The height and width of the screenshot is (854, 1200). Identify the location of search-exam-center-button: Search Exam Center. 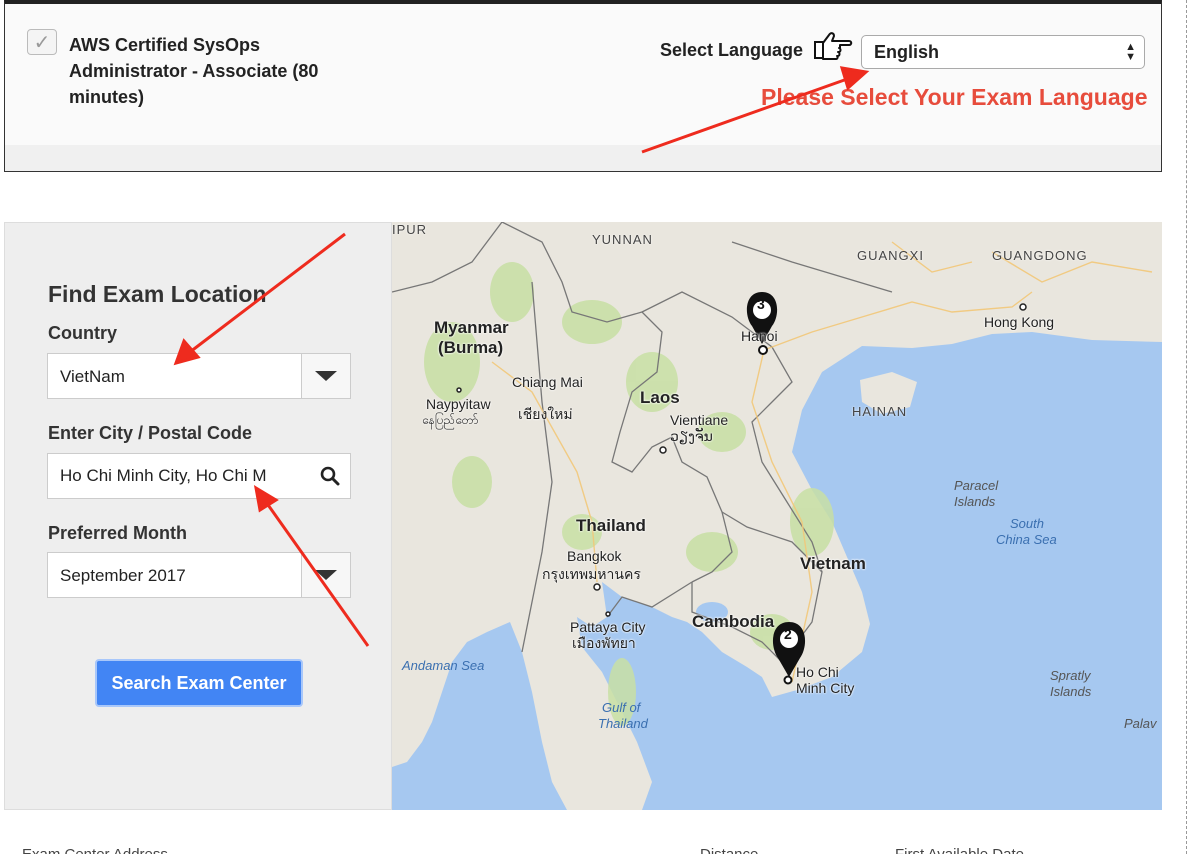
(199, 683).